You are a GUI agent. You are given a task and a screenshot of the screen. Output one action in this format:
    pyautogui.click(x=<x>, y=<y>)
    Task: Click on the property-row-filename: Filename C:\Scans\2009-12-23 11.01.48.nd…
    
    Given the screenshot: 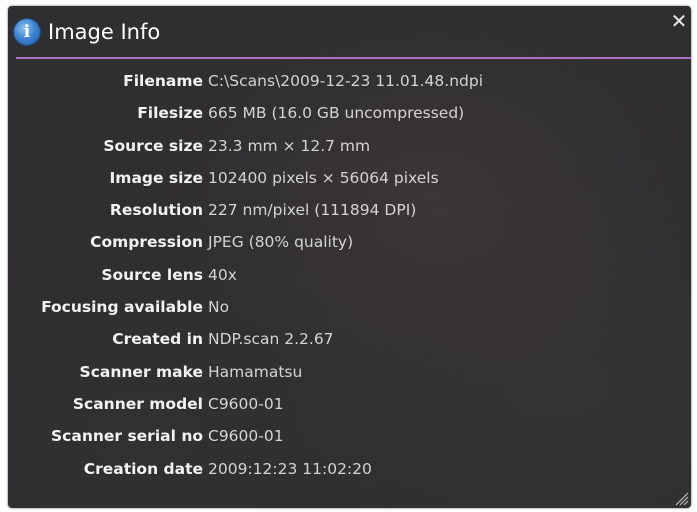 What is the action you would take?
    pyautogui.click(x=349, y=86)
    